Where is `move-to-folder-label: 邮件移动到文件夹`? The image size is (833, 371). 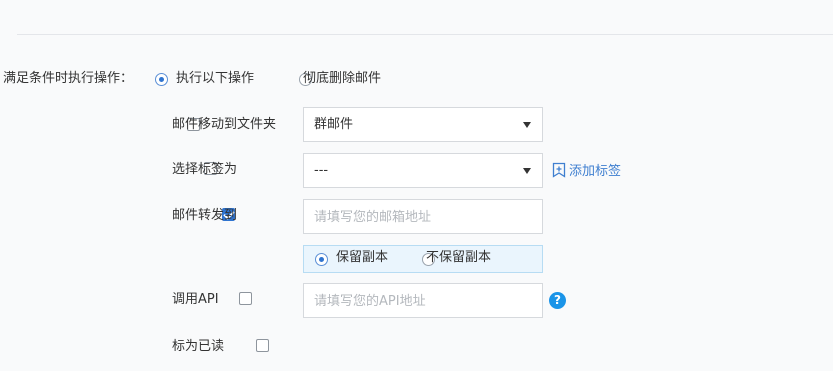
move-to-folder-label: 邮件移动到文件夹 is located at coordinates (224, 125).